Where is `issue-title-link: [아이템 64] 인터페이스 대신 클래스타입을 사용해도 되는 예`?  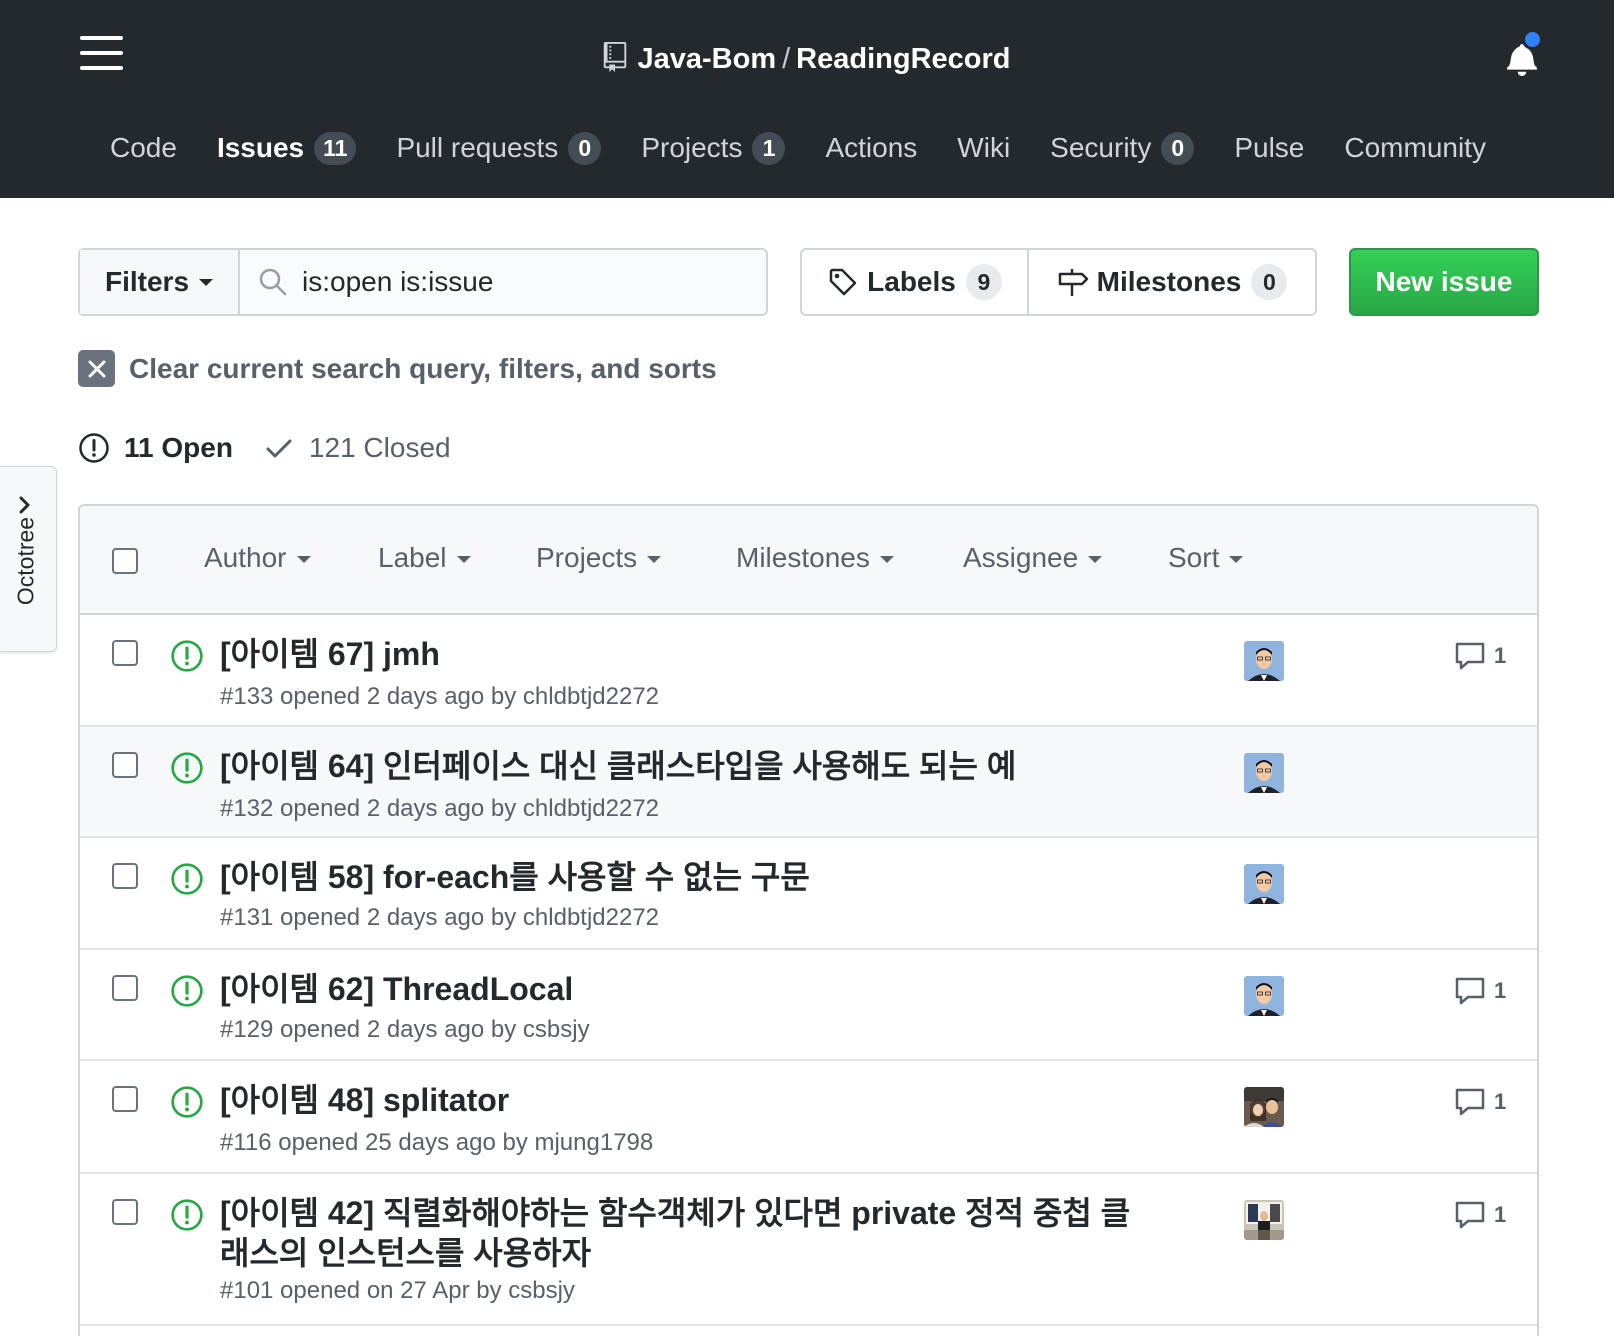
issue-title-link: [아이템 64] 인터페이스 대신 클래스타입을 사용해도 되는 예 is located at coordinates (685, 766).